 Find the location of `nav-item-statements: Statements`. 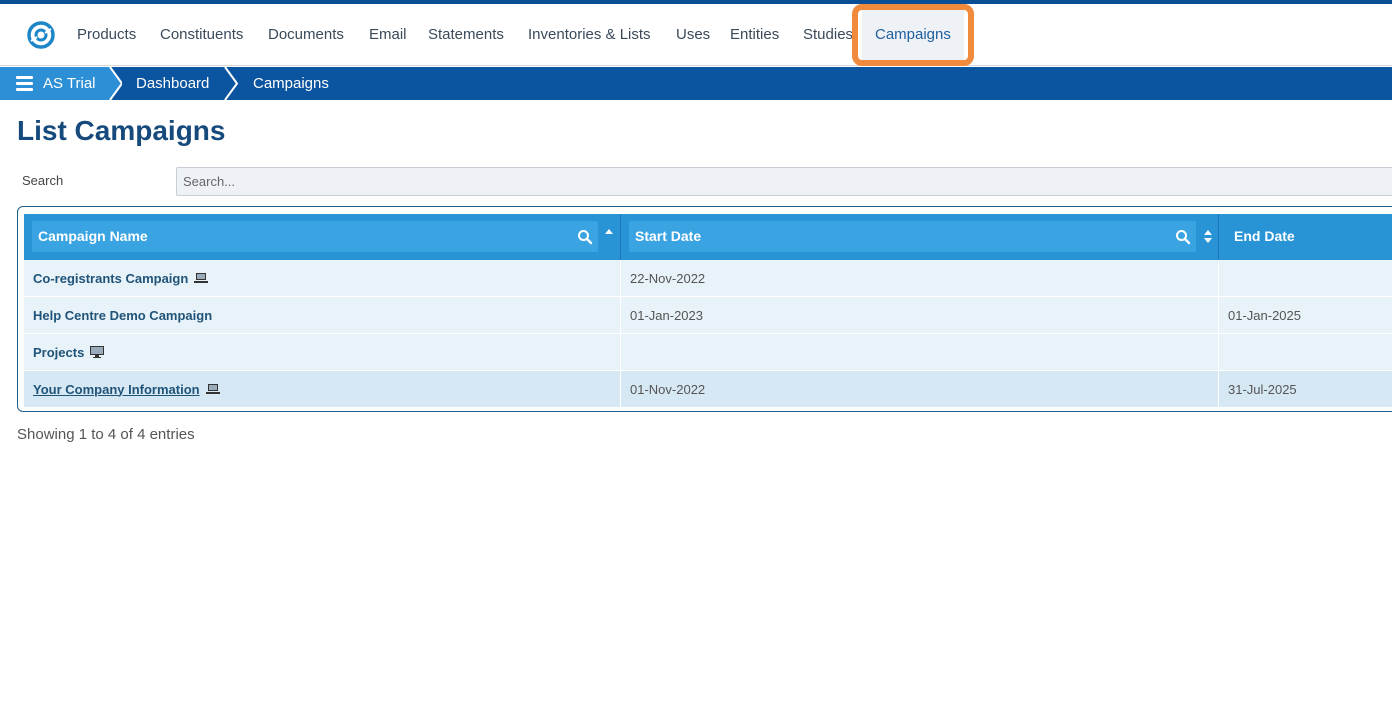

nav-item-statements: Statements is located at coordinates (466, 35).